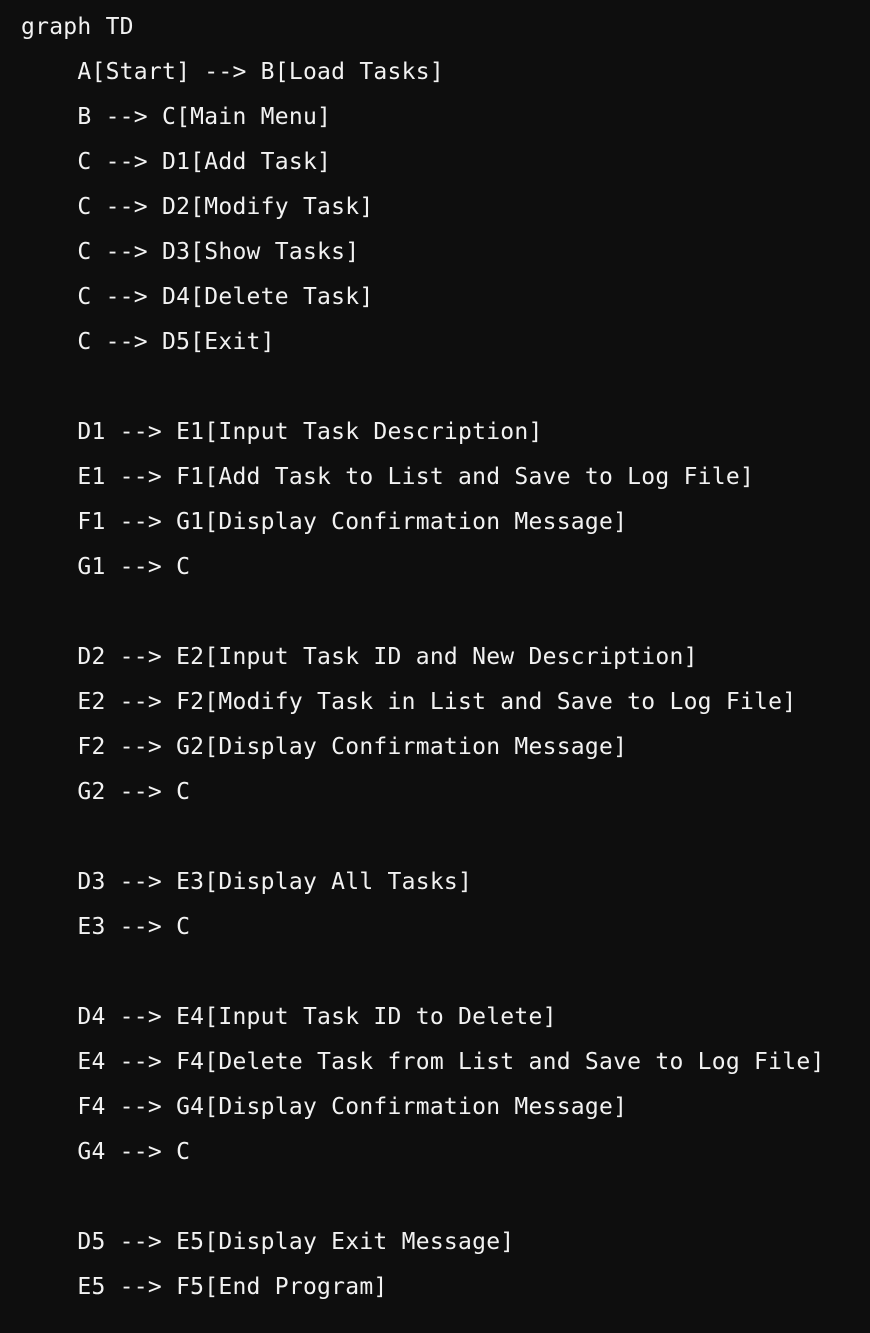  What do you see at coordinates (268, 1242) in the screenshot?
I see `code-line: D5 --> E5[Display Exit Message]` at bounding box center [268, 1242].